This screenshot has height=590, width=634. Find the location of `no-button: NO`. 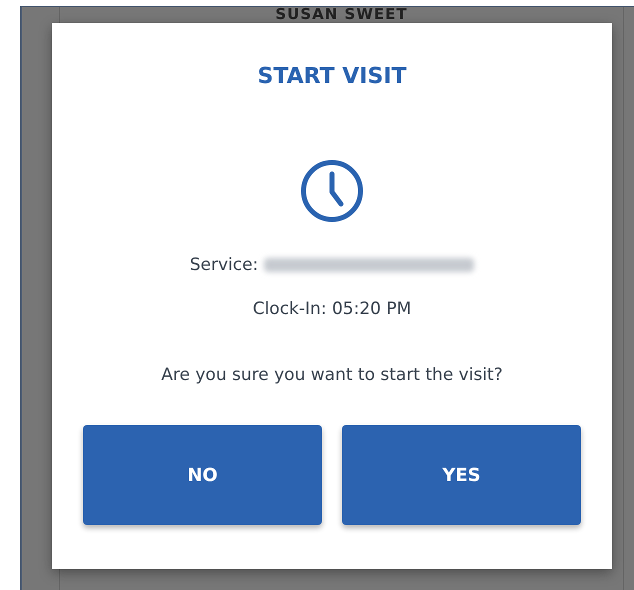

no-button: NO is located at coordinates (202, 475).